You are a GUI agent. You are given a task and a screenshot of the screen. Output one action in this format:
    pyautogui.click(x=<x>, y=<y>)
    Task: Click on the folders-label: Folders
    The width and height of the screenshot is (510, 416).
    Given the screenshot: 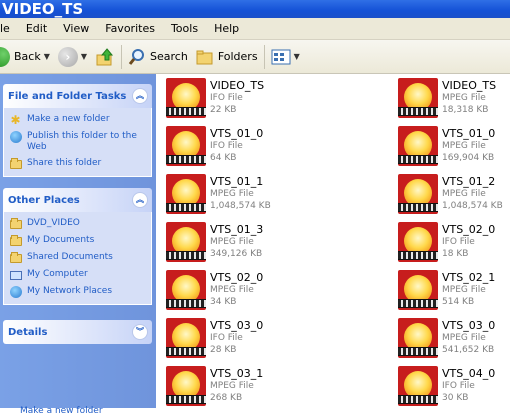 What is the action you would take?
    pyautogui.click(x=237, y=56)
    